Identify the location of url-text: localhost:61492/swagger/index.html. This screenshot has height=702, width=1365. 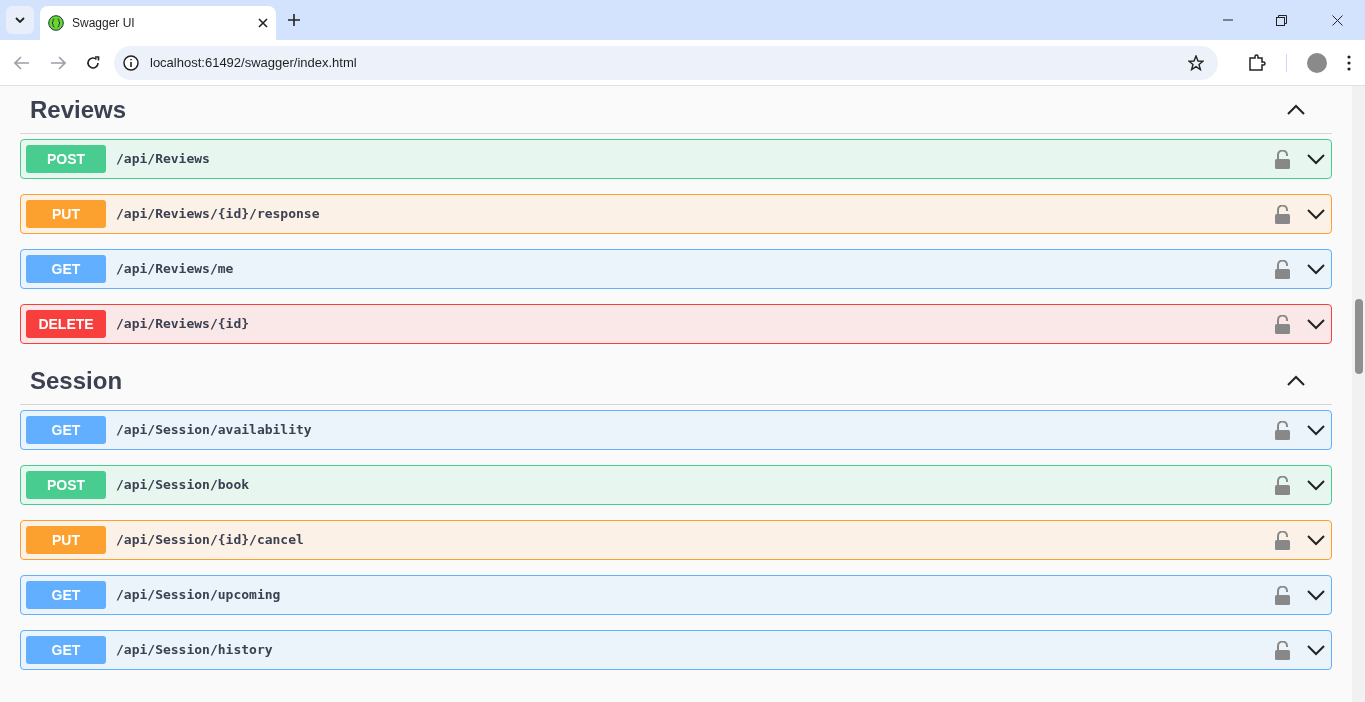
(254, 62).